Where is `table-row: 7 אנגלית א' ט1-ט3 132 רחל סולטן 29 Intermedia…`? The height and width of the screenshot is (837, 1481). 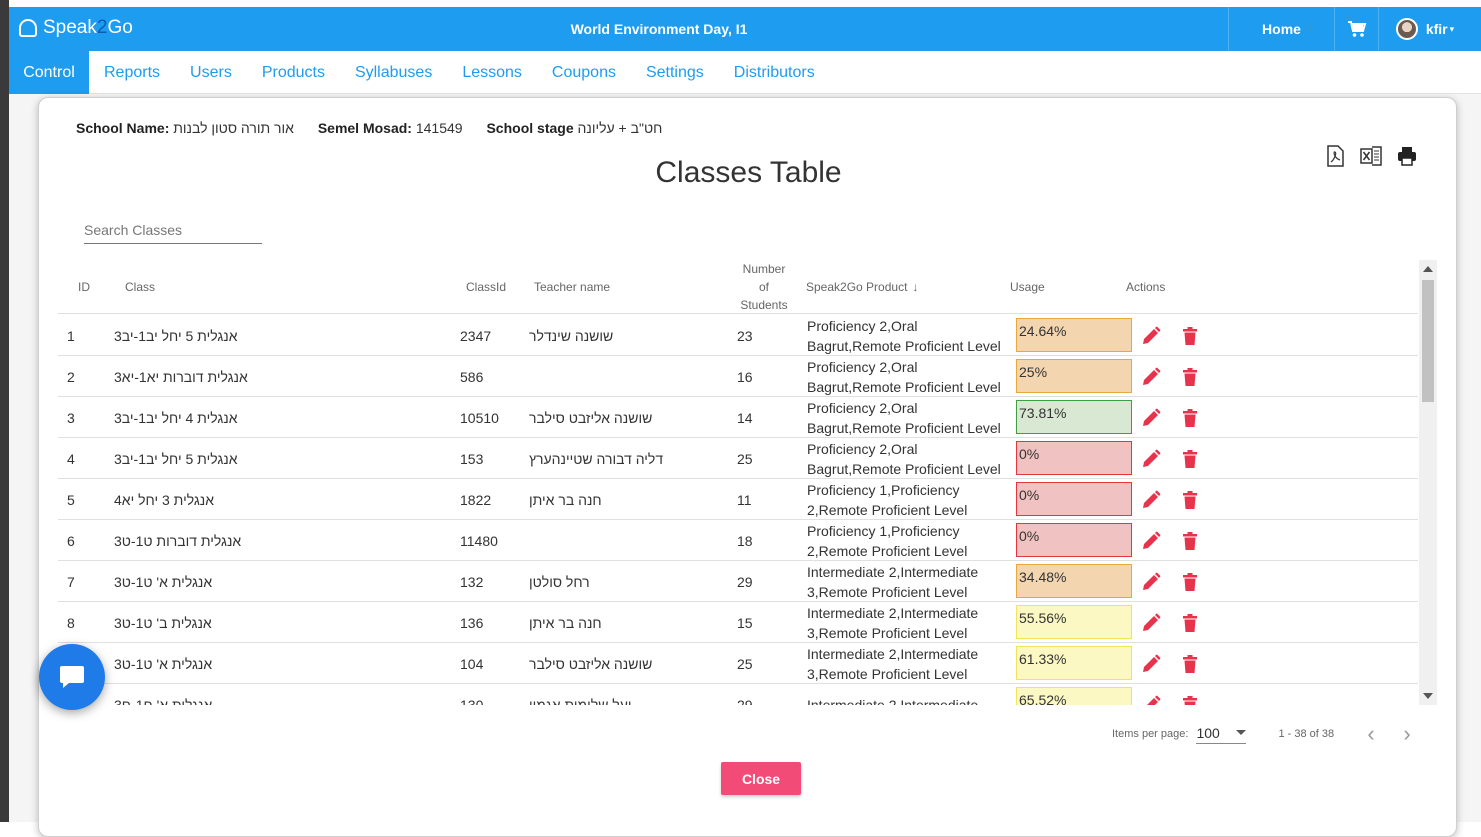
table-row: 7 אנגלית א' ט1-ט3 132 רחל סולטן 29 Intermedia… is located at coordinates (738, 581).